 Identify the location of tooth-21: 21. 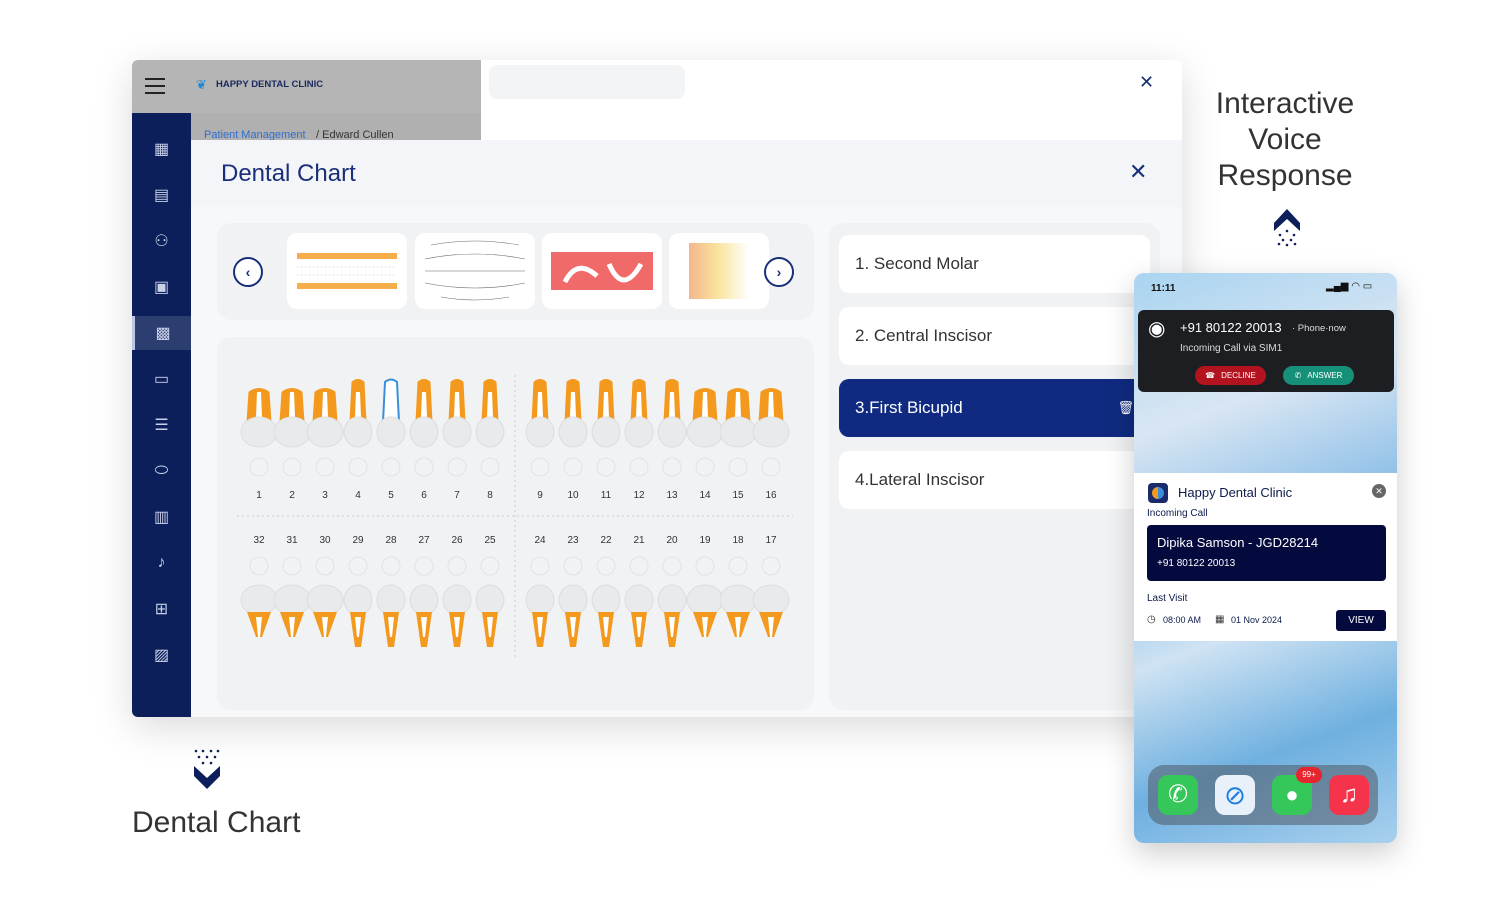
(639, 591).